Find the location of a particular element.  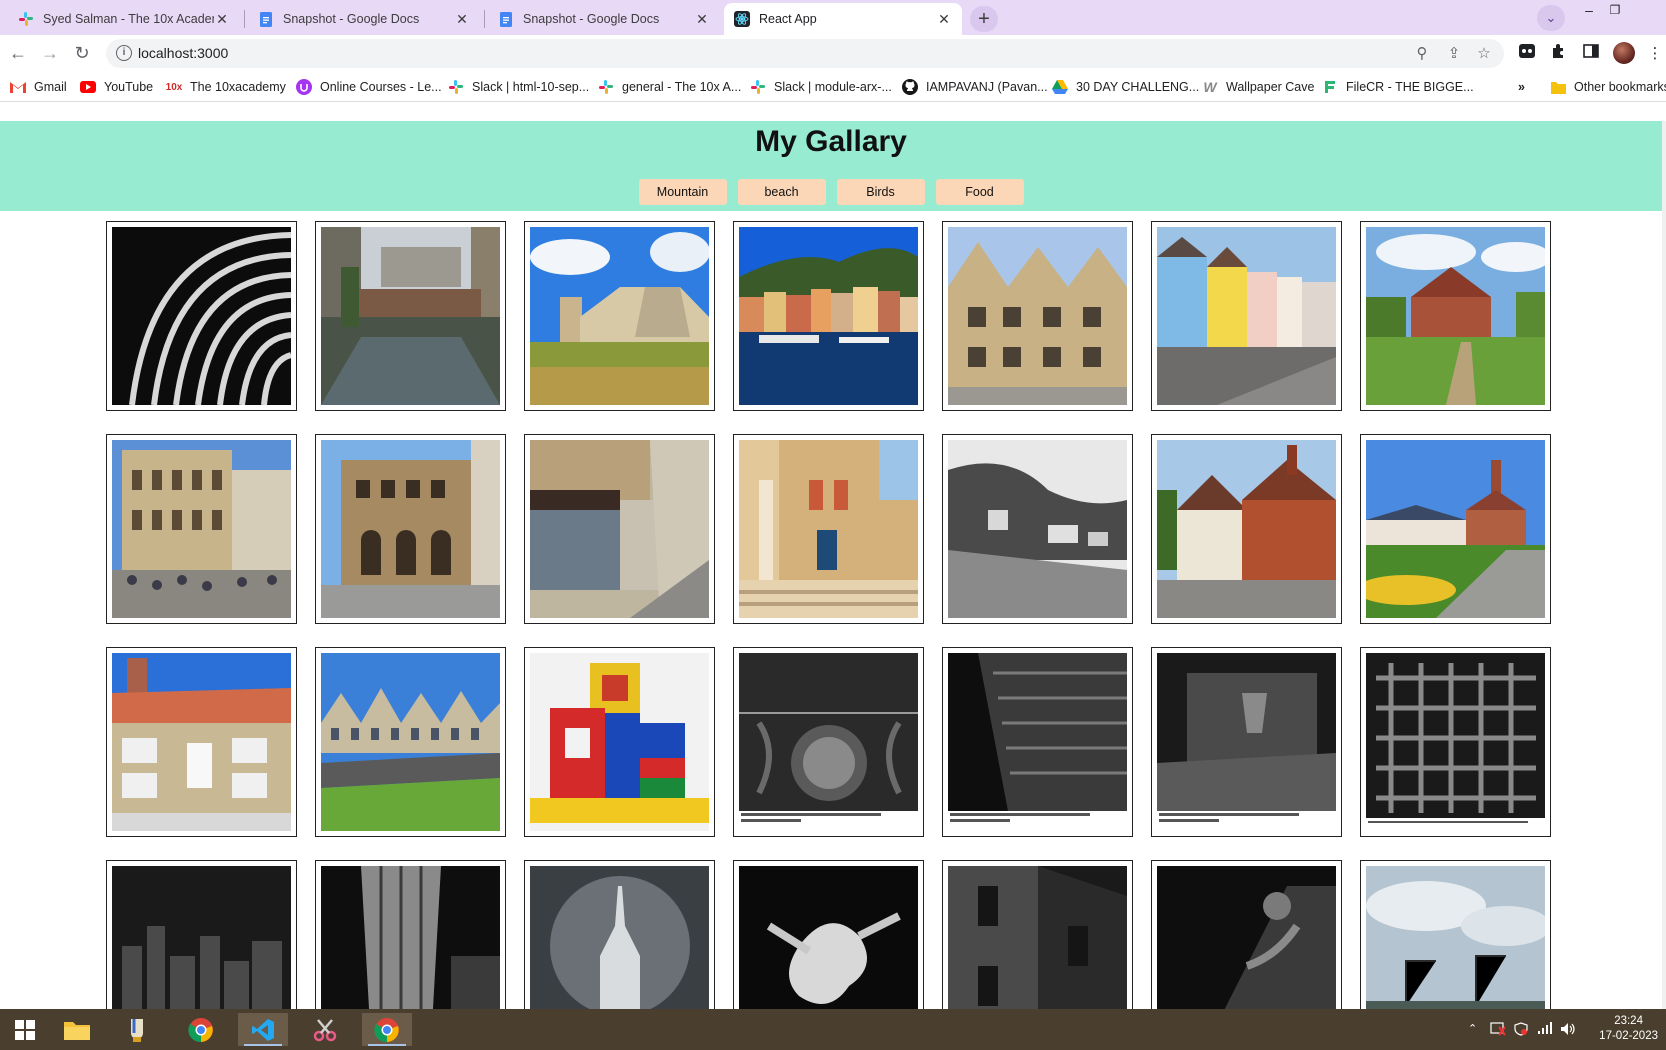

gallery-image-bronze-statue-fountain is located at coordinates (828, 934).